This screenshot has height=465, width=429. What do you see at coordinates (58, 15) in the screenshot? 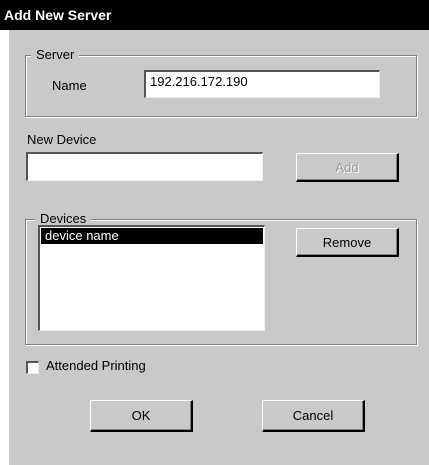
I see `window-title: Add New Server` at bounding box center [58, 15].